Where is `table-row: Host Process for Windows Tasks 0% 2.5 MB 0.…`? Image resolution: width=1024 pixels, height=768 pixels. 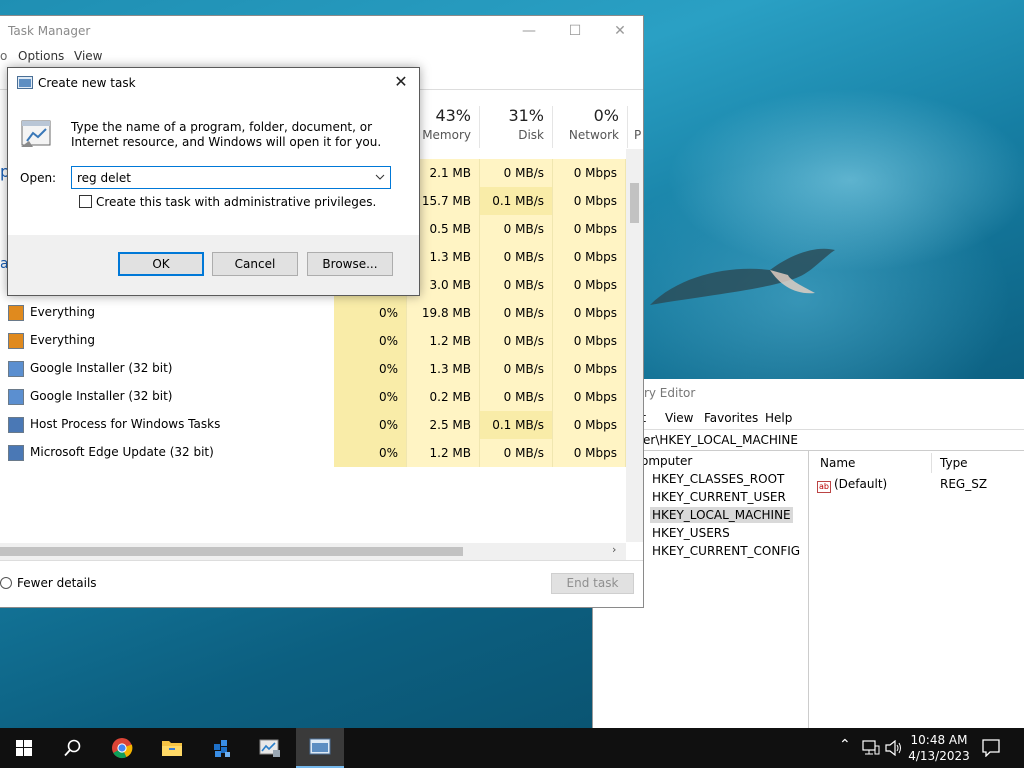
table-row: Host Process for Windows Tasks 0% 2.5 MB 0.… is located at coordinates (313, 425).